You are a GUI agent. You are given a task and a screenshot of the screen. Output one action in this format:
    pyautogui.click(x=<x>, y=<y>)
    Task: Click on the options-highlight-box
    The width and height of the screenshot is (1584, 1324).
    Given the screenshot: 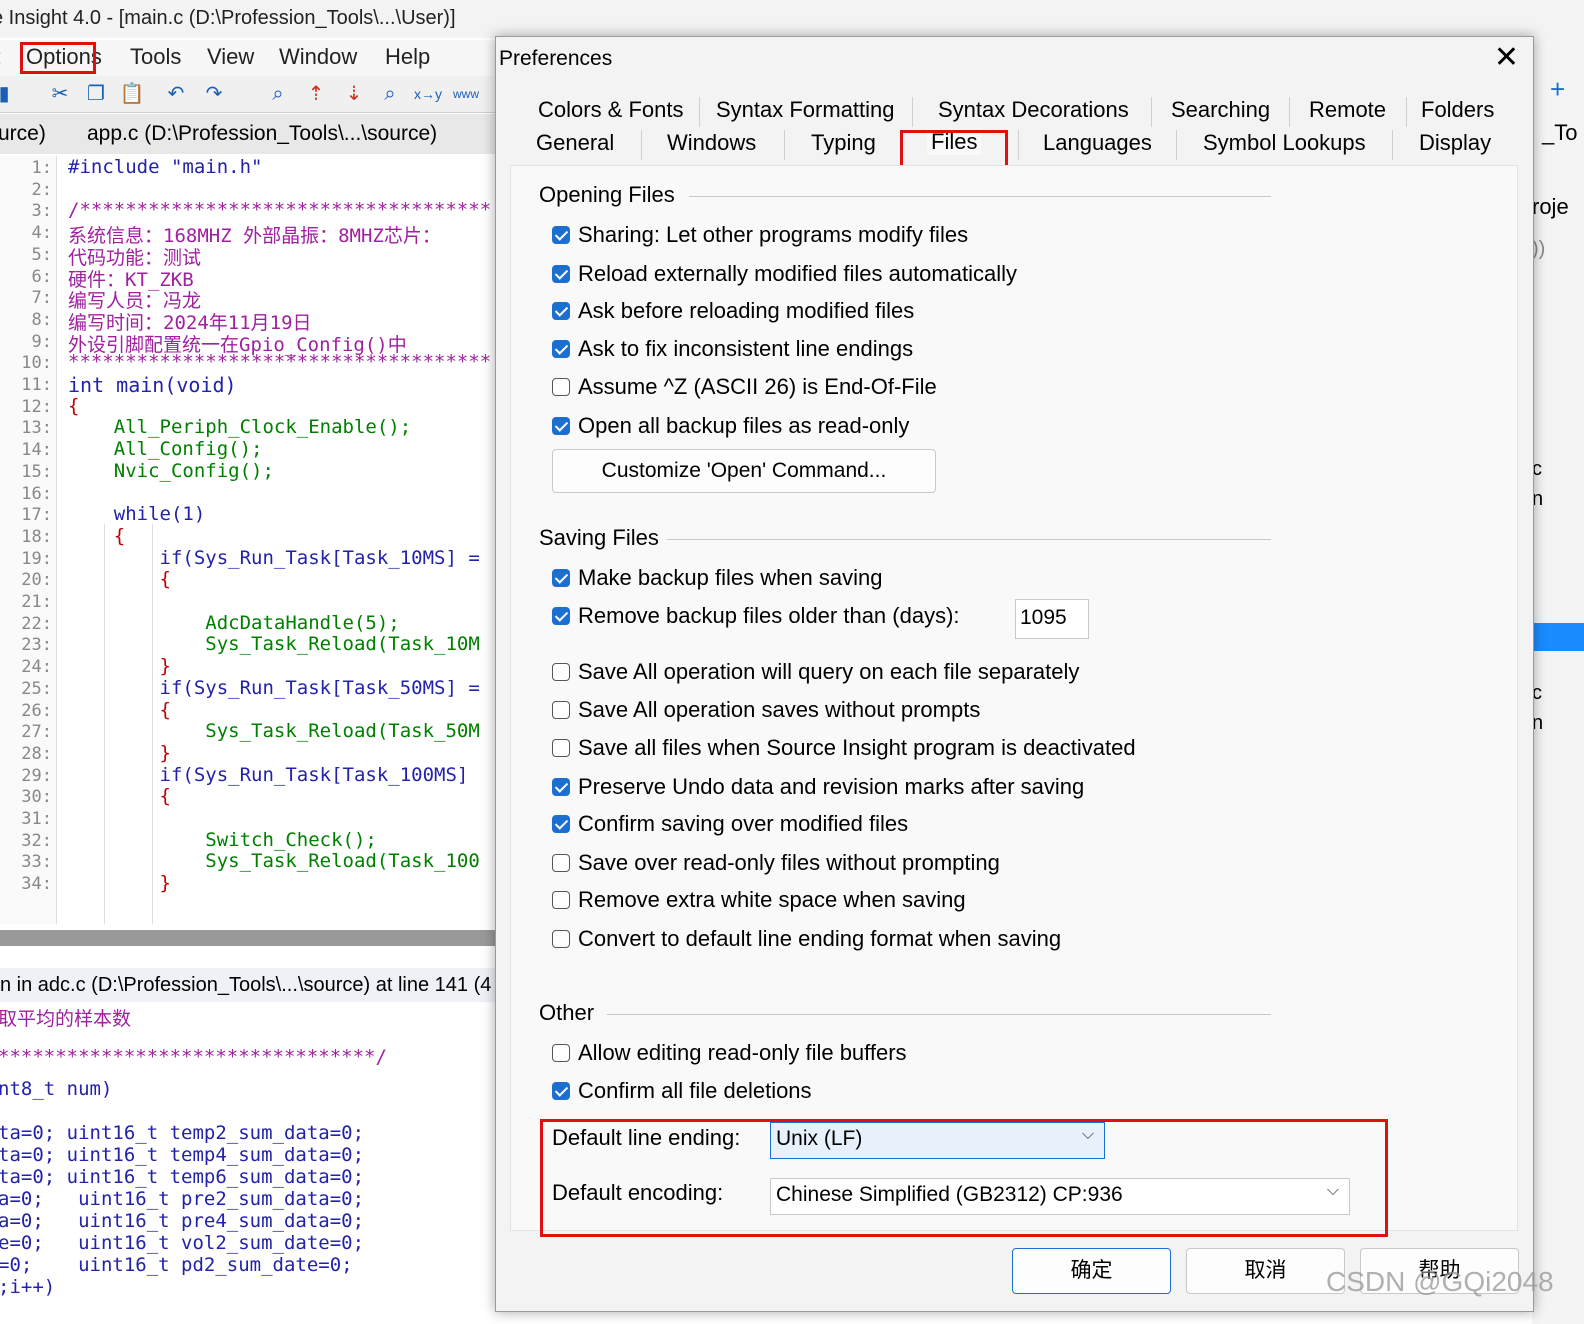 What is the action you would take?
    pyautogui.click(x=58, y=58)
    